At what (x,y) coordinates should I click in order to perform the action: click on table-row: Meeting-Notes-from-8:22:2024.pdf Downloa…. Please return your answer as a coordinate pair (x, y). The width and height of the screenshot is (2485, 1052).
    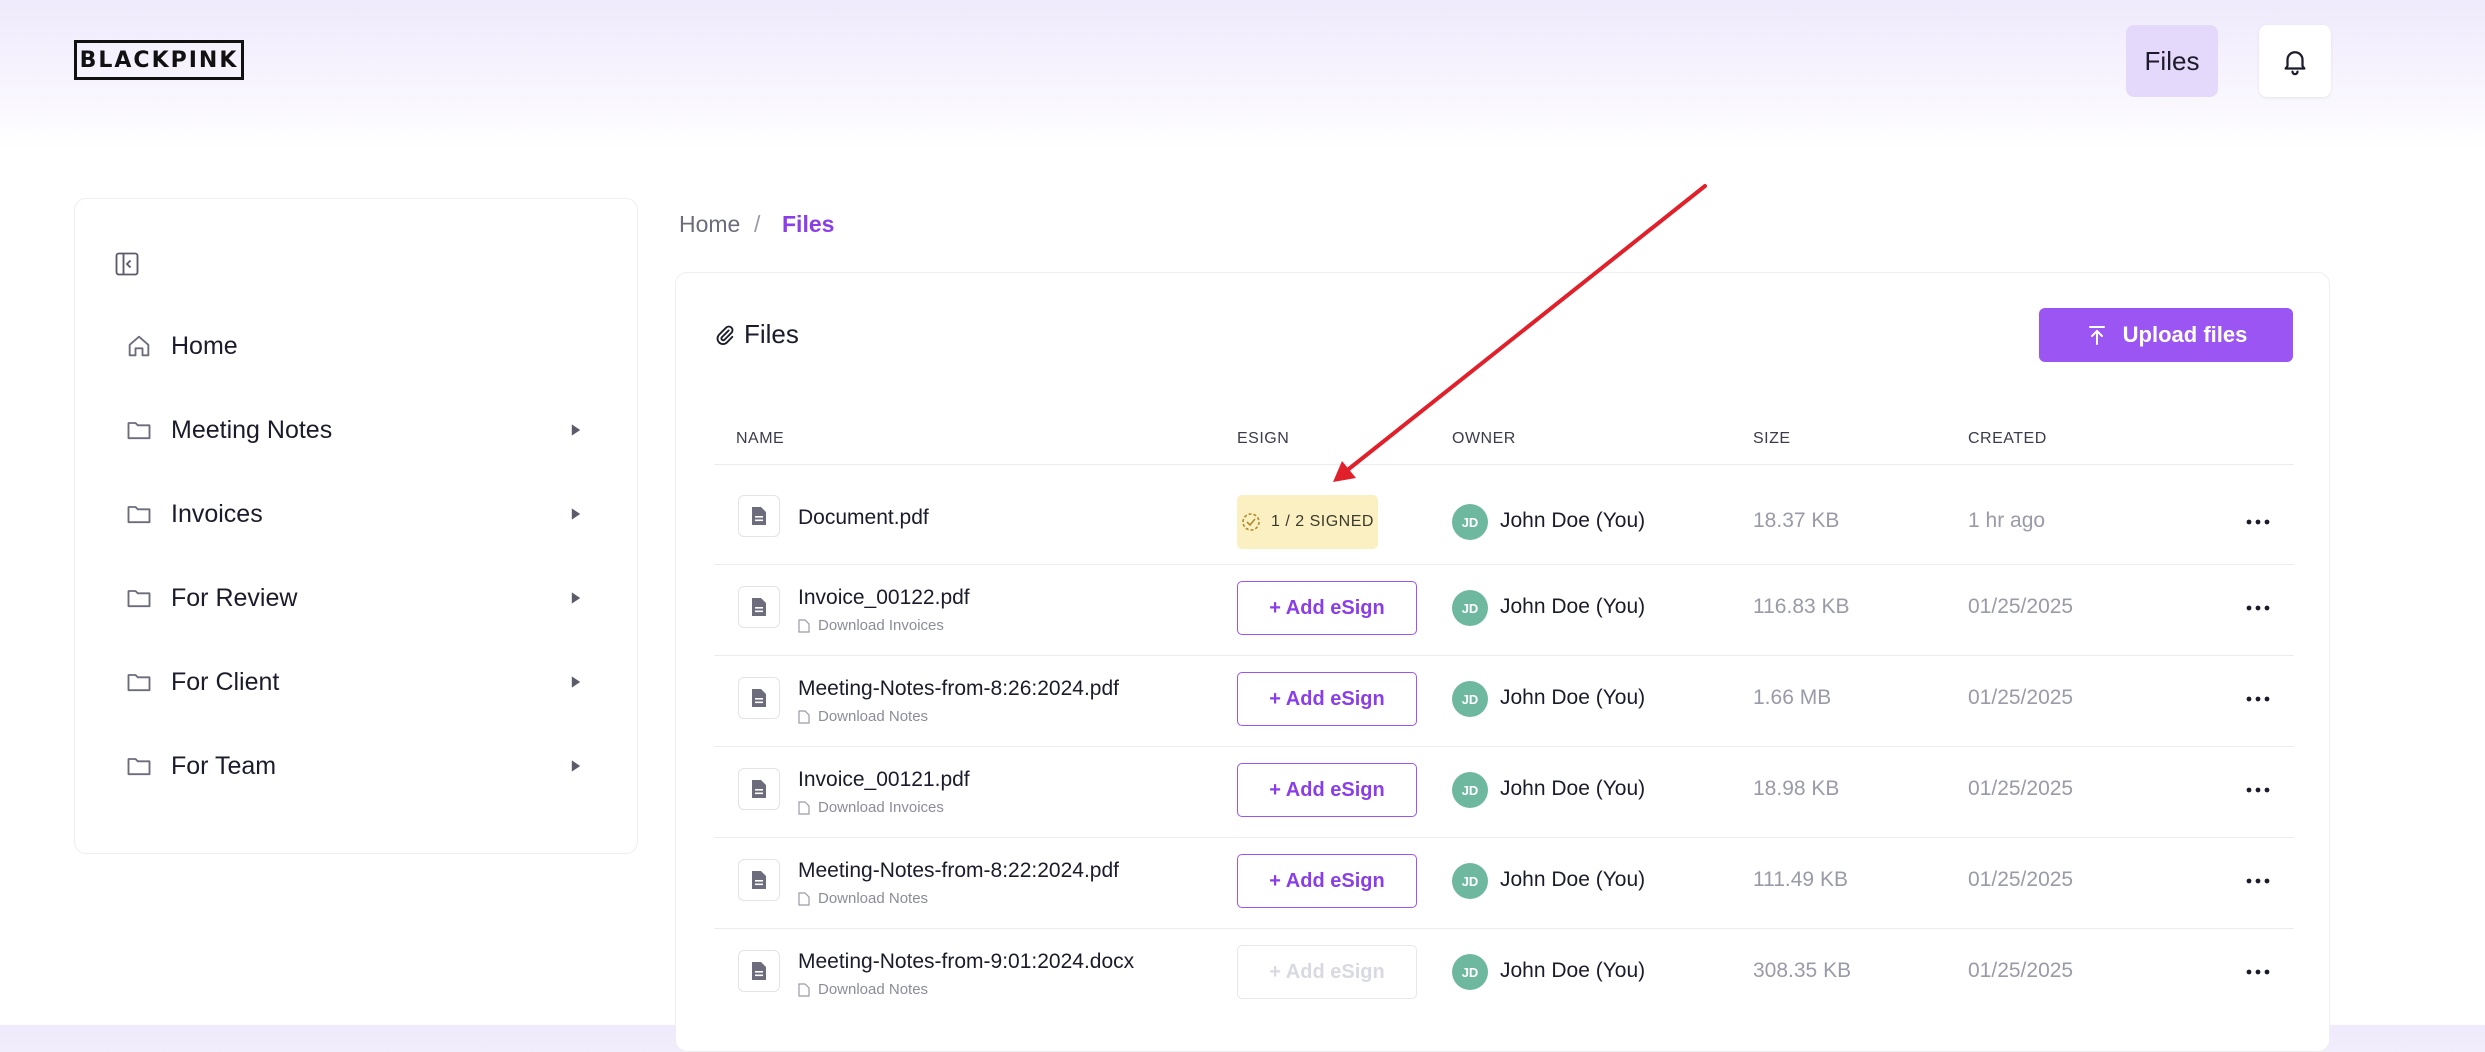
    Looking at the image, I should click on (1504, 882).